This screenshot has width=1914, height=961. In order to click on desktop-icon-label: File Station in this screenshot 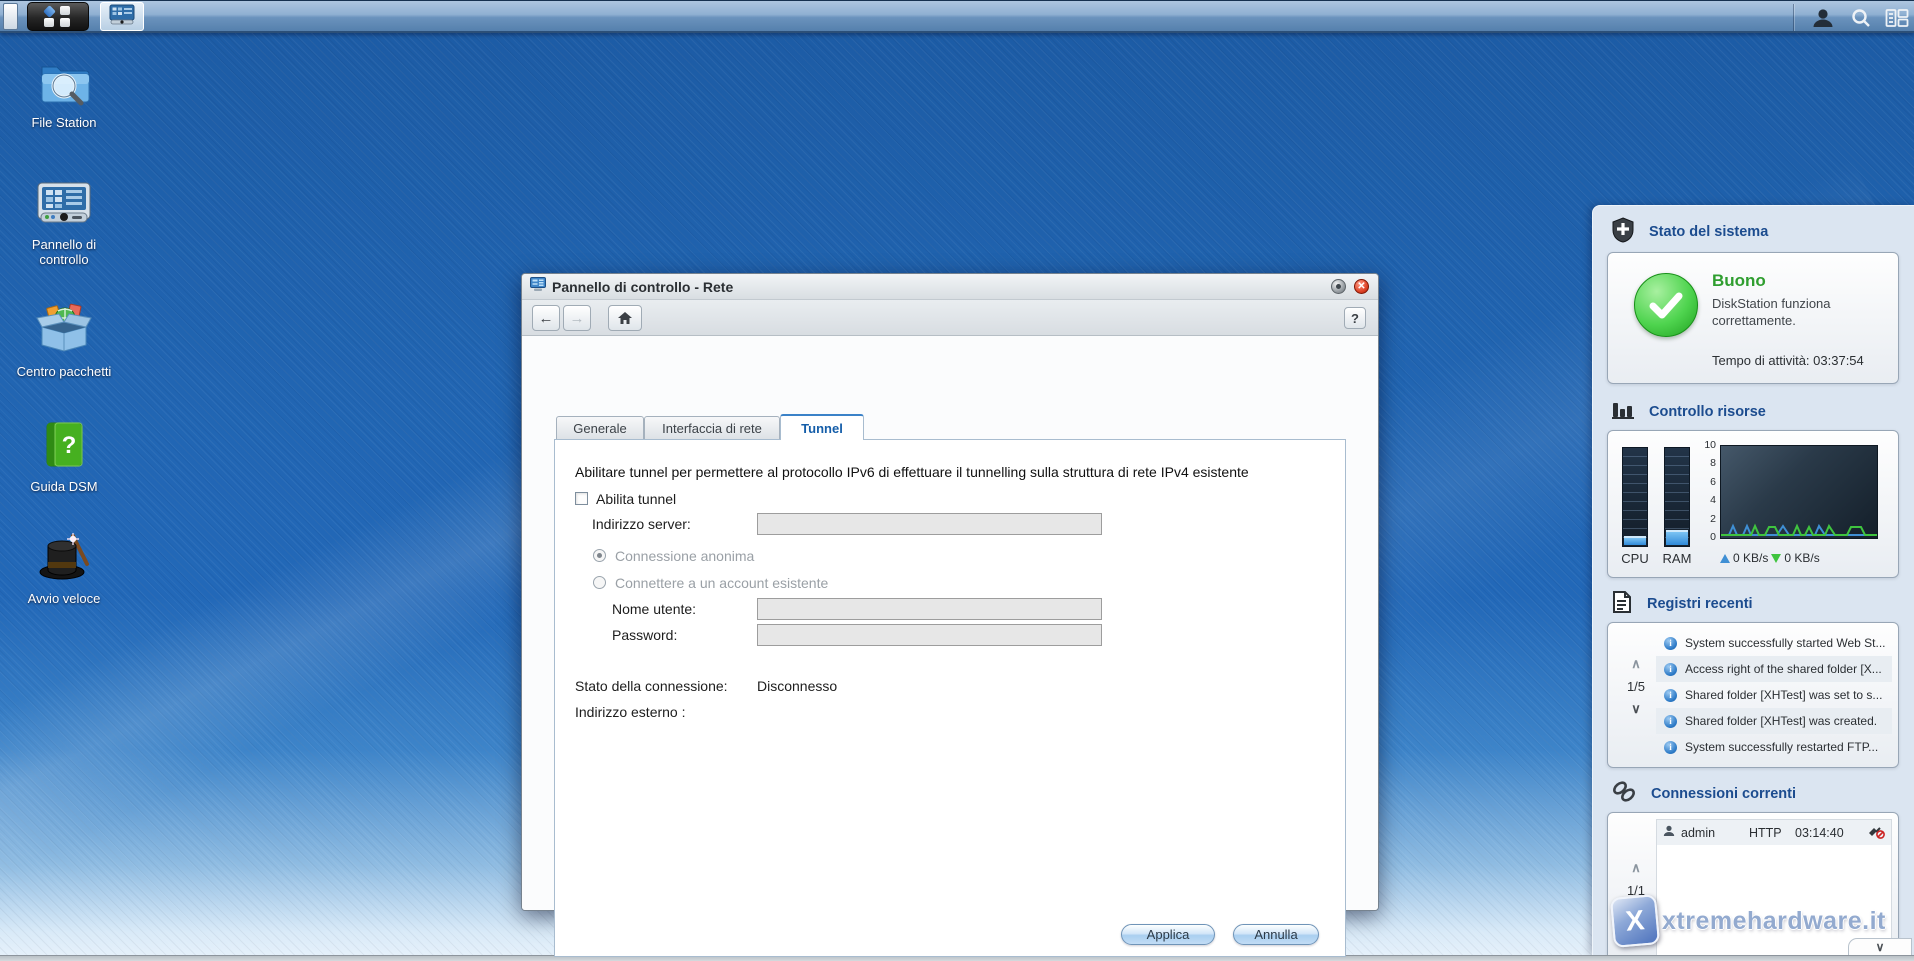, I will do `click(64, 122)`.